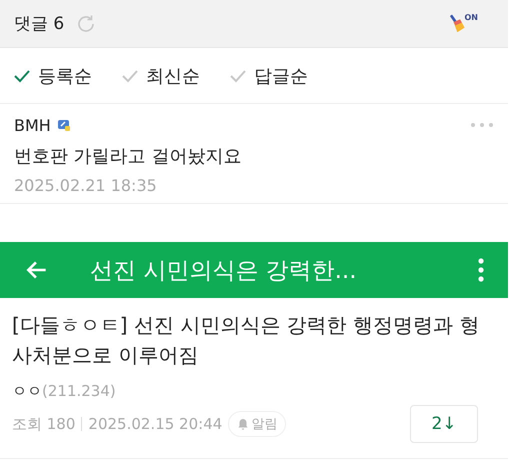 The width and height of the screenshot is (524, 476). What do you see at coordinates (160, 76) in the screenshot?
I see `sort-option: 최신순` at bounding box center [160, 76].